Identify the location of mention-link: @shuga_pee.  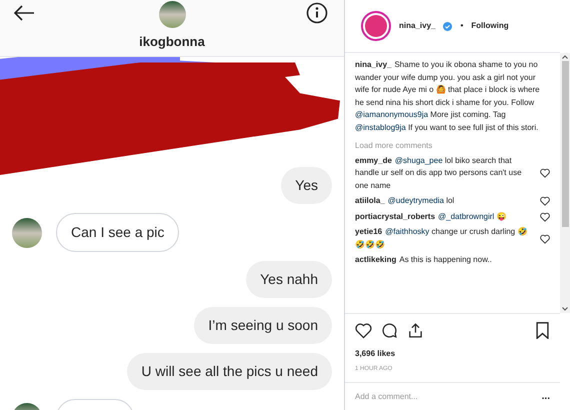
(419, 160).